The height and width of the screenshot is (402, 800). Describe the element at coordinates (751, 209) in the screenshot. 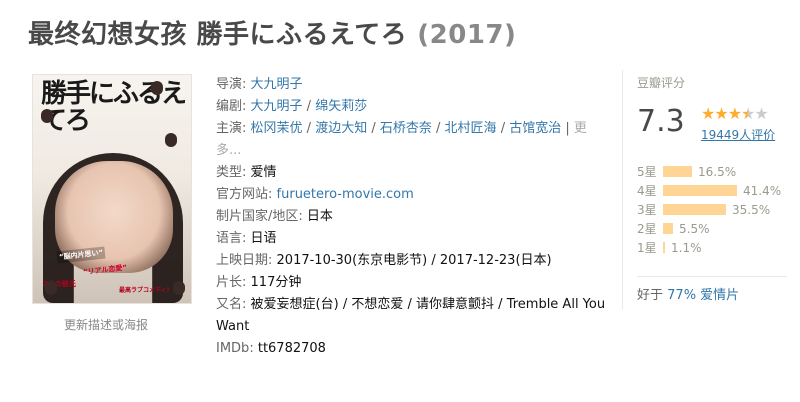

I see `rating-bar-percent: 35.5%` at that location.